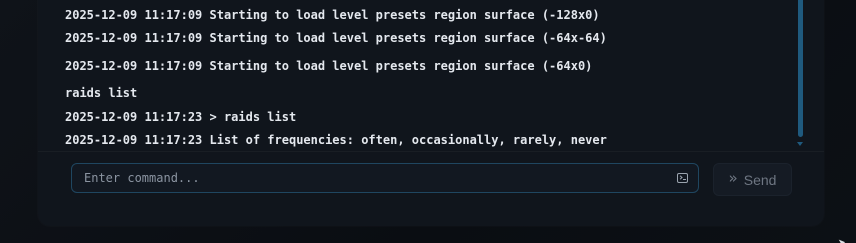 This screenshot has width=856, height=243. I want to click on terminal-icon, so click(682, 178).